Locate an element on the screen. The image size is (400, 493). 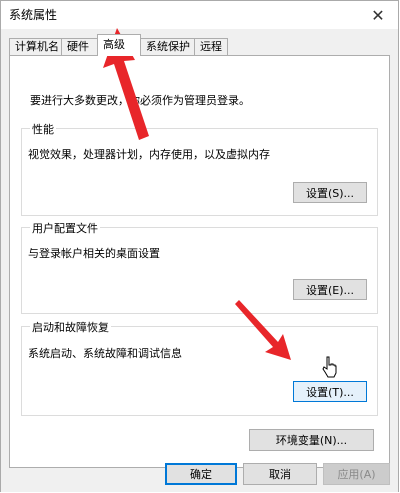
window-title: 系统属性 is located at coordinates (33, 15).